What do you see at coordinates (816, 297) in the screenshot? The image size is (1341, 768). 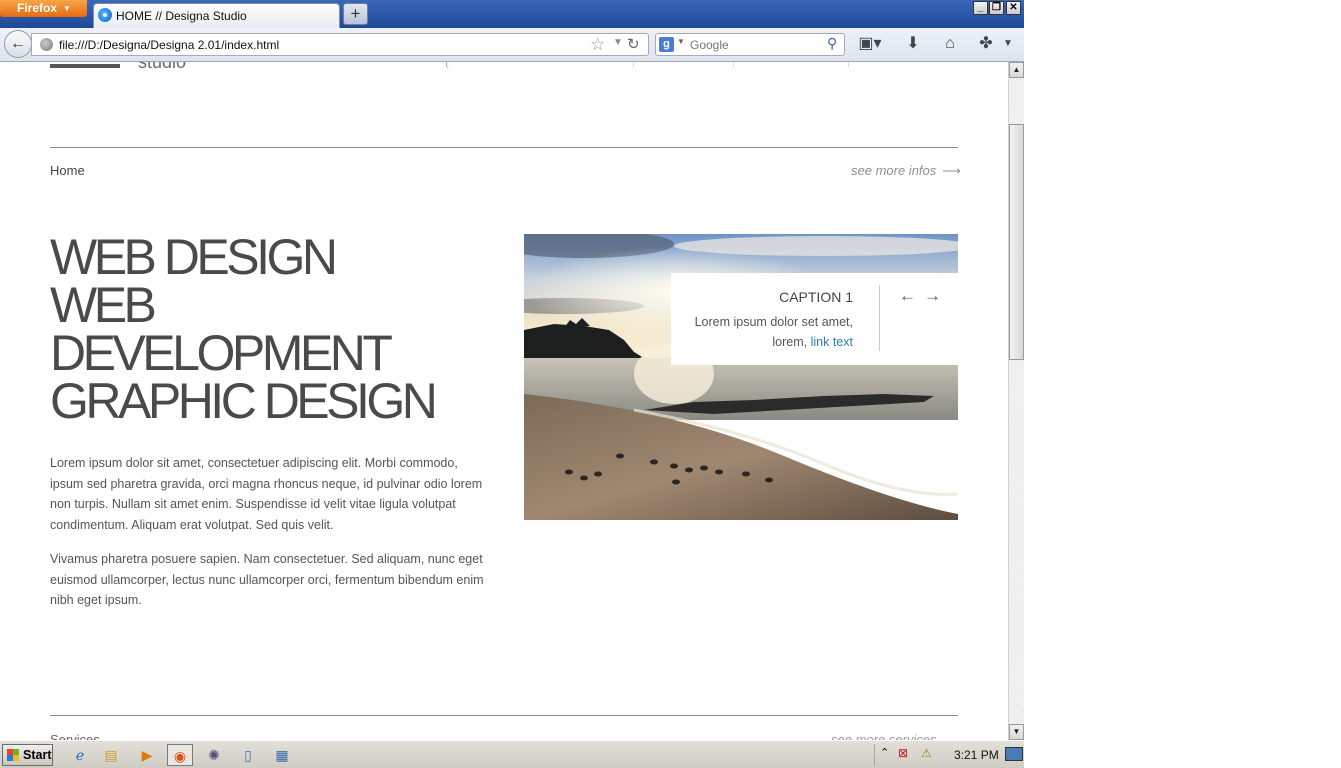 I see `caption-title: CAPTION 1` at bounding box center [816, 297].